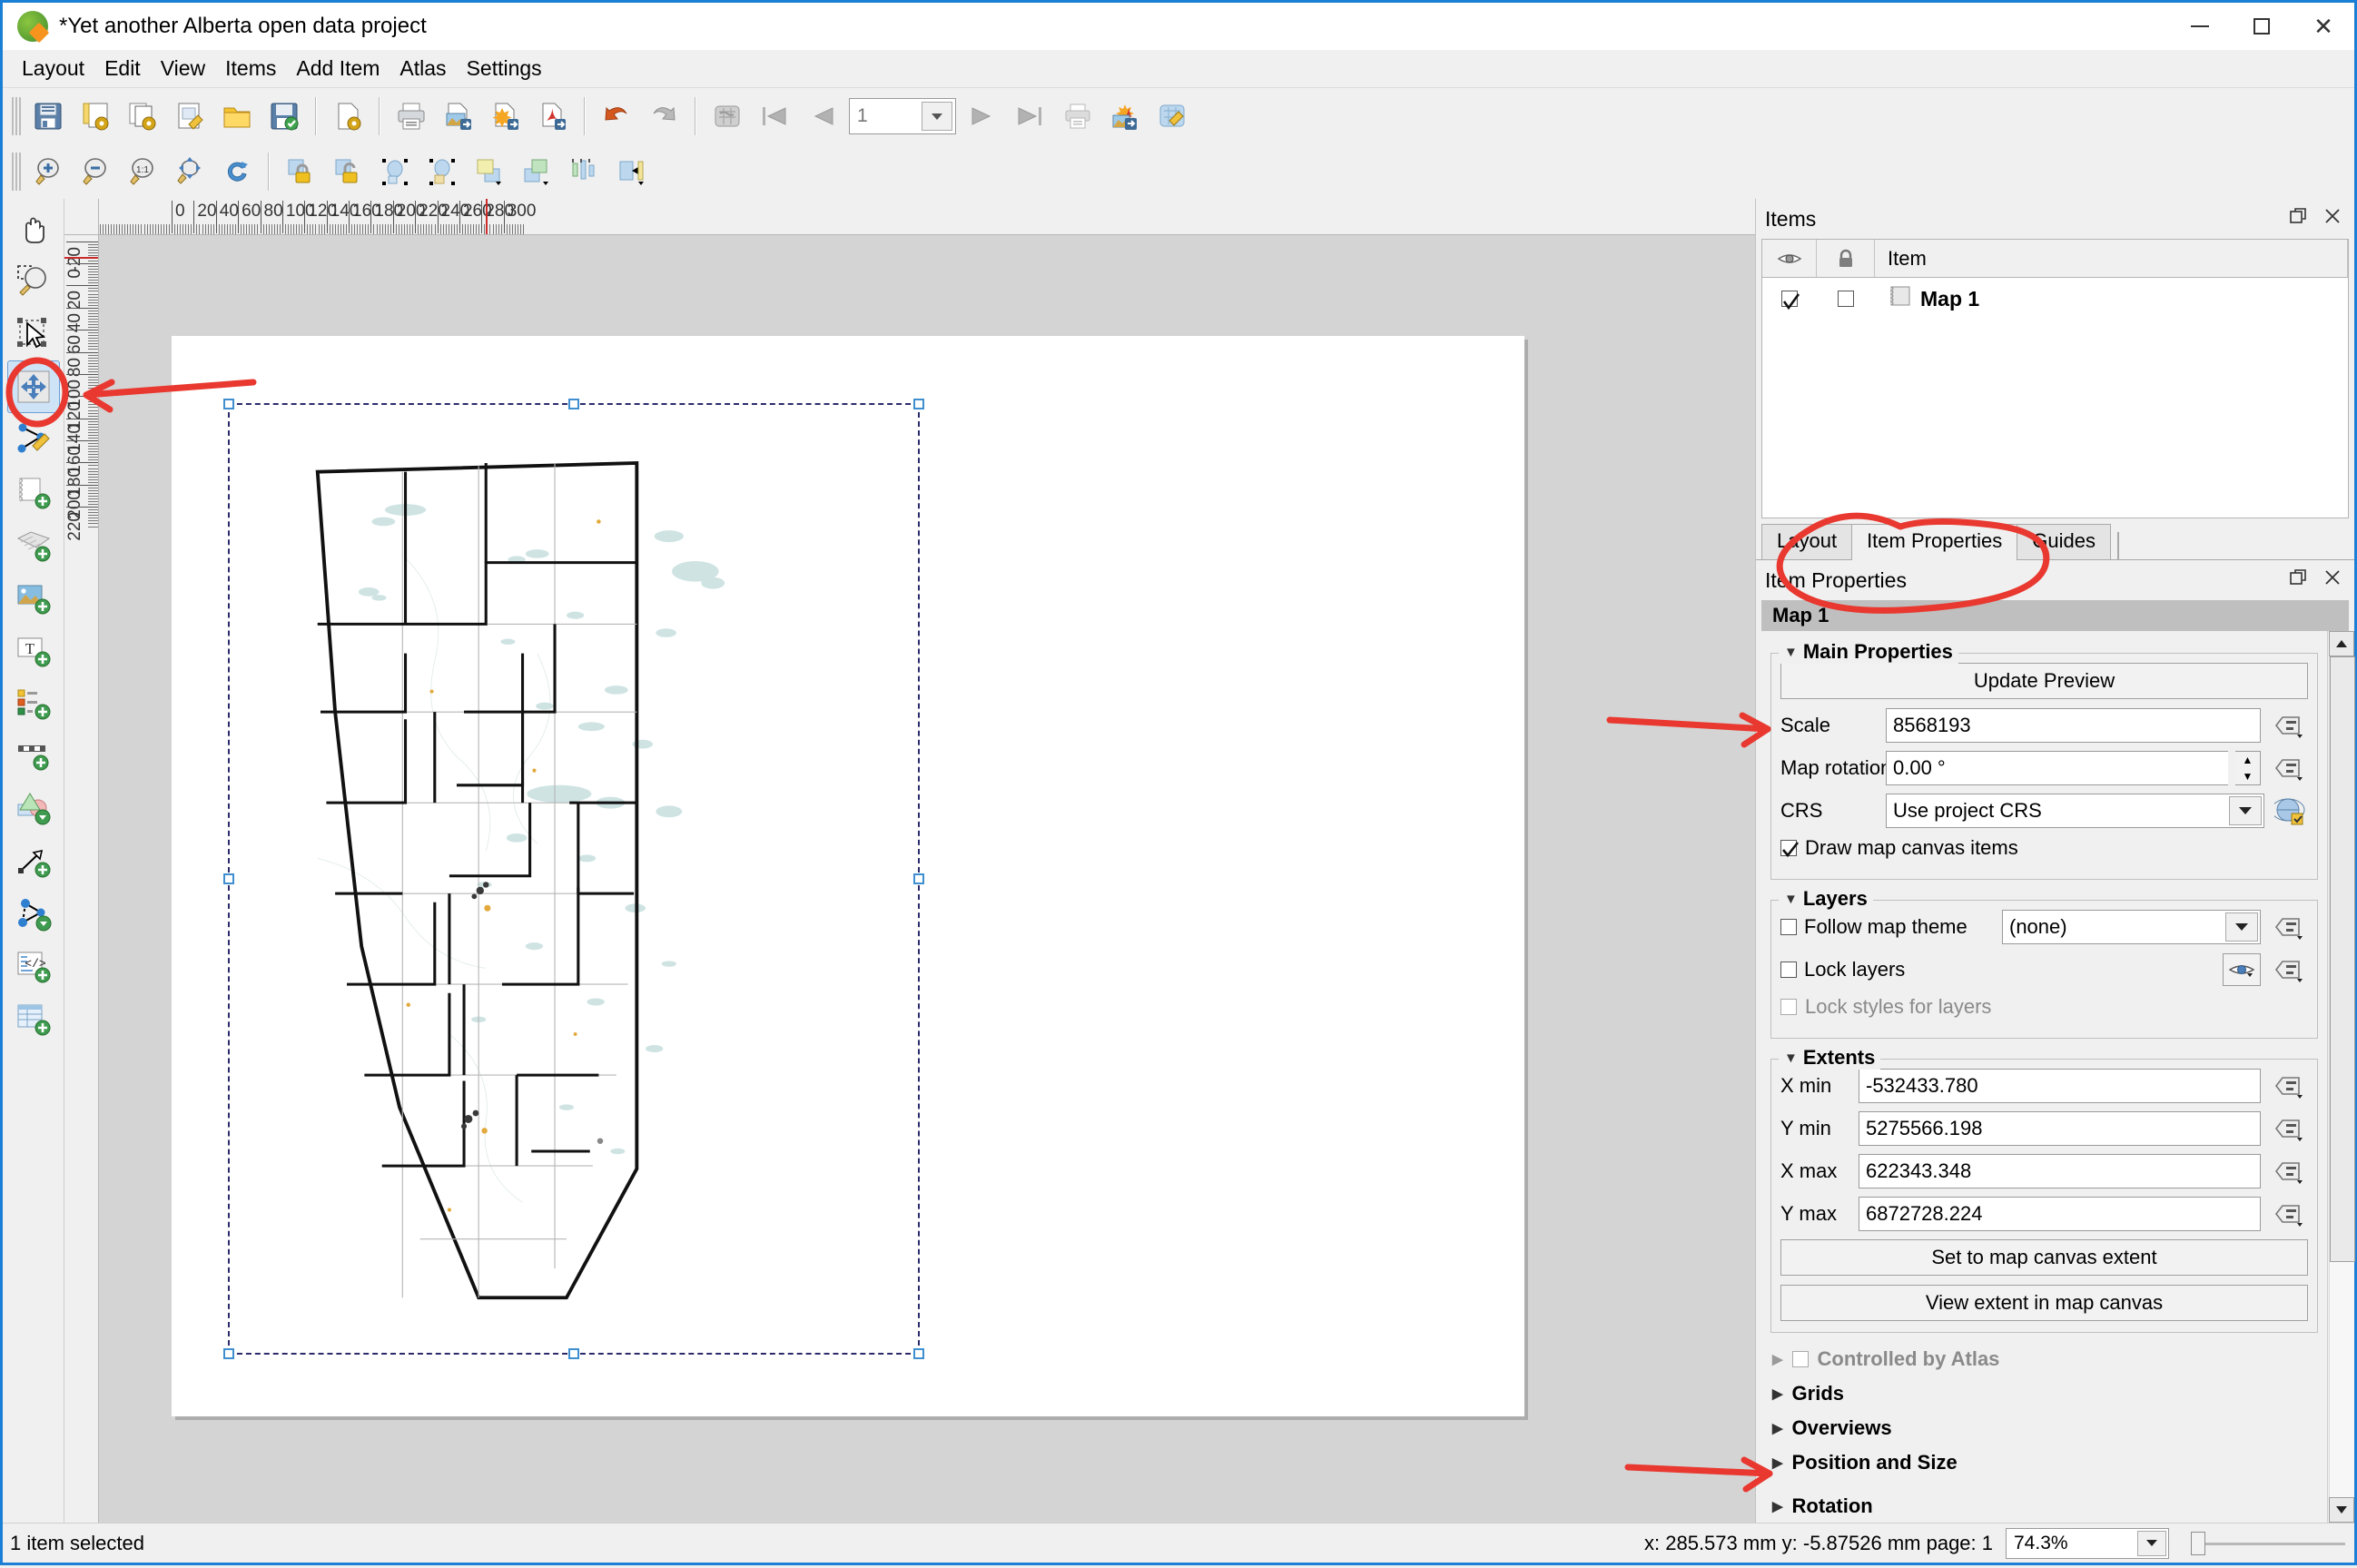 The image size is (2357, 1568). What do you see at coordinates (33, 808) in the screenshot?
I see `add-shape-tool` at bounding box center [33, 808].